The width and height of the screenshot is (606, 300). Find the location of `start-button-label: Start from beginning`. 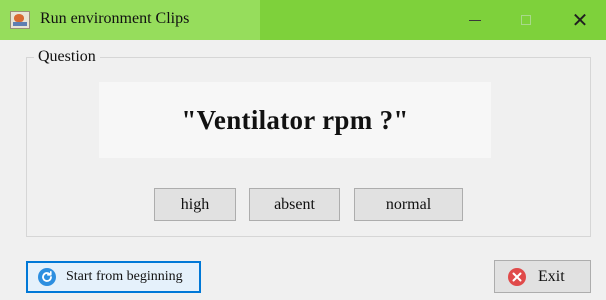

start-button-label: Start from beginning is located at coordinates (124, 276).